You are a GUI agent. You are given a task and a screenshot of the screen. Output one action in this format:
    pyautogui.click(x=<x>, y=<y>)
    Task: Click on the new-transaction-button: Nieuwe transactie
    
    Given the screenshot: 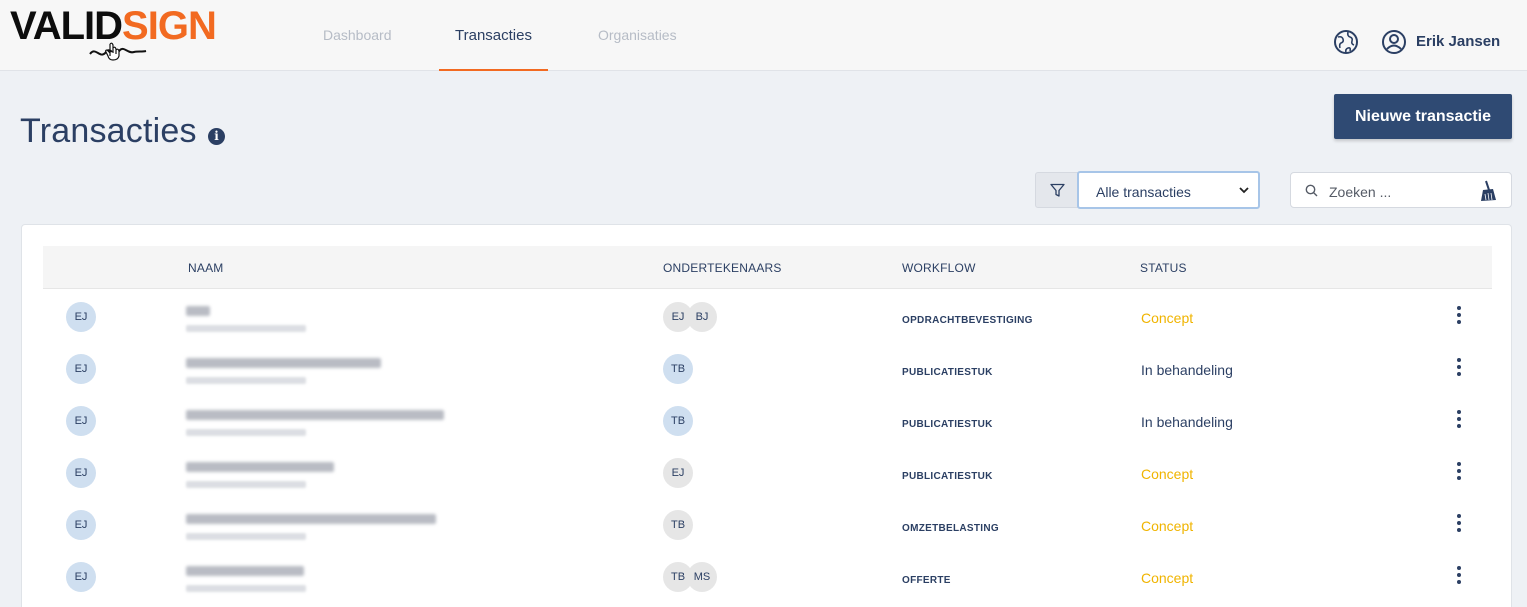 What is the action you would take?
    pyautogui.click(x=1423, y=116)
    